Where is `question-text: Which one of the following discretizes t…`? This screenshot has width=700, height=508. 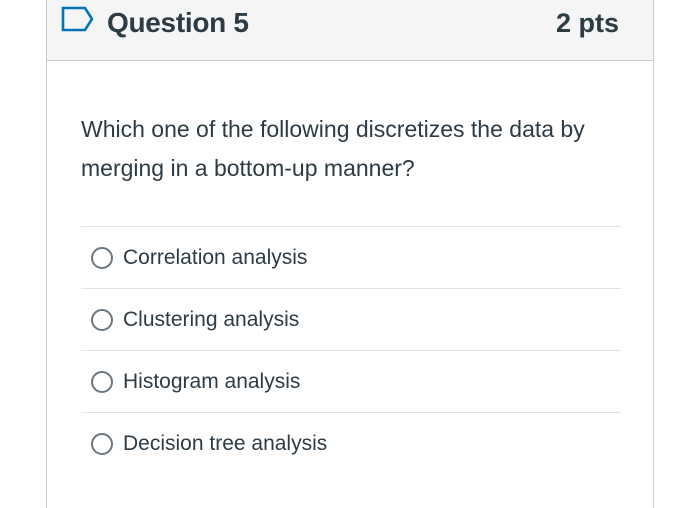 question-text: Which one of the following discretizes t… is located at coordinates (333, 148).